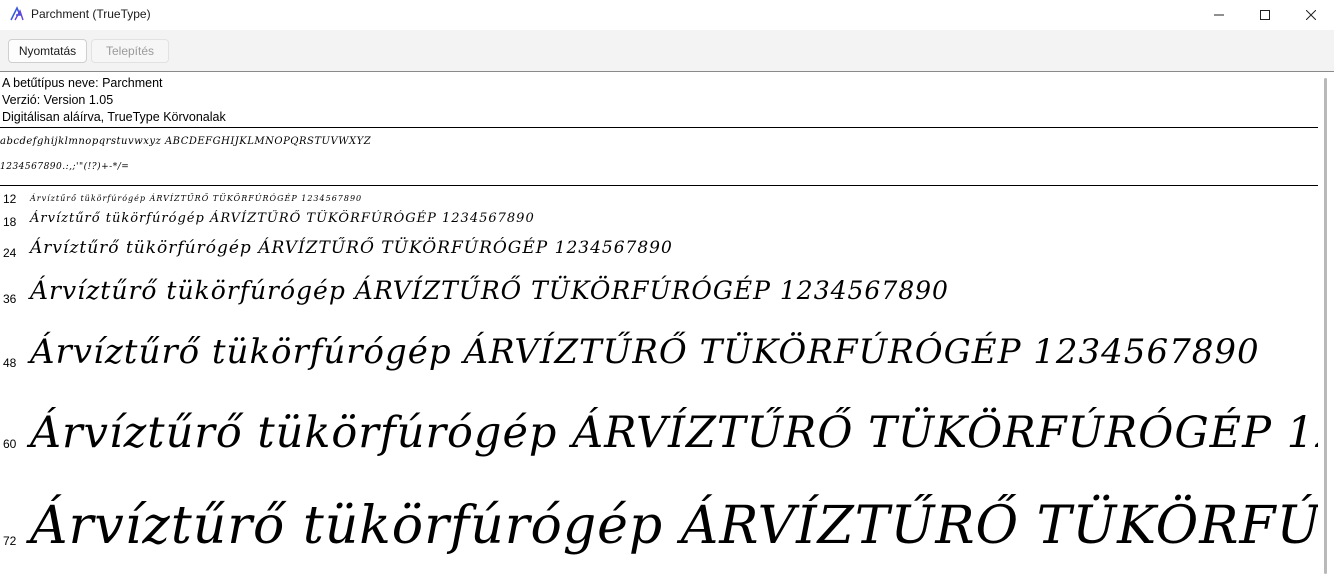 The height and width of the screenshot is (582, 1334). I want to click on window-title: Parchment (TrueType), so click(91, 14).